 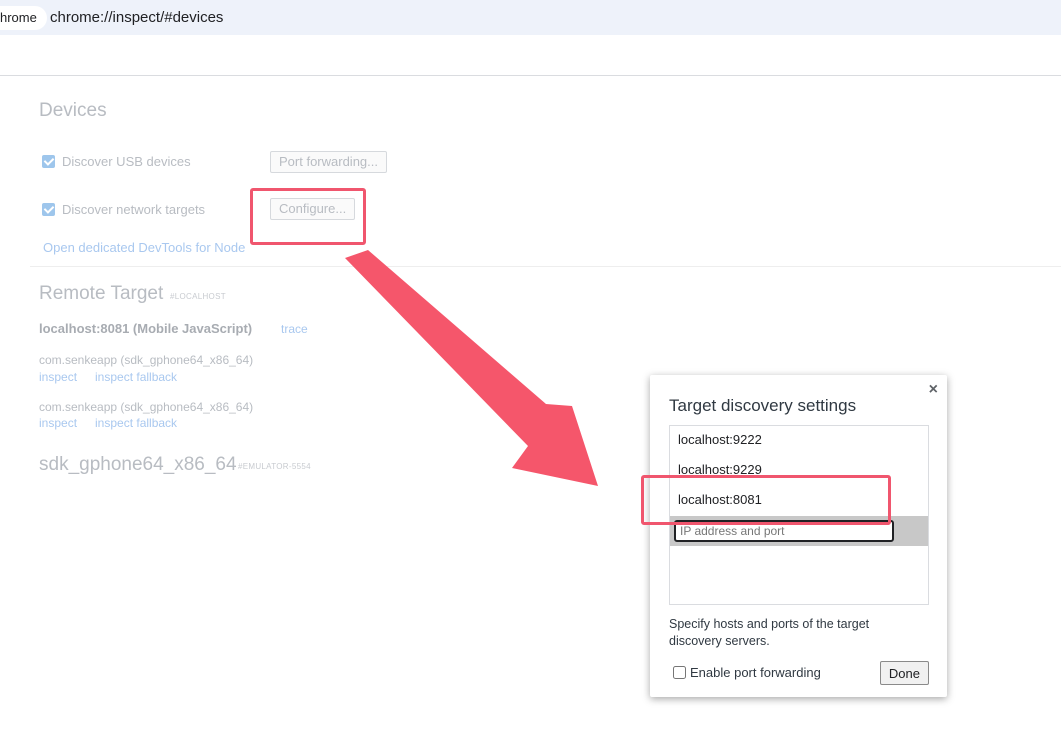 What do you see at coordinates (274, 466) in the screenshot?
I see `emulator-tag: #EMULATOR-5554` at bounding box center [274, 466].